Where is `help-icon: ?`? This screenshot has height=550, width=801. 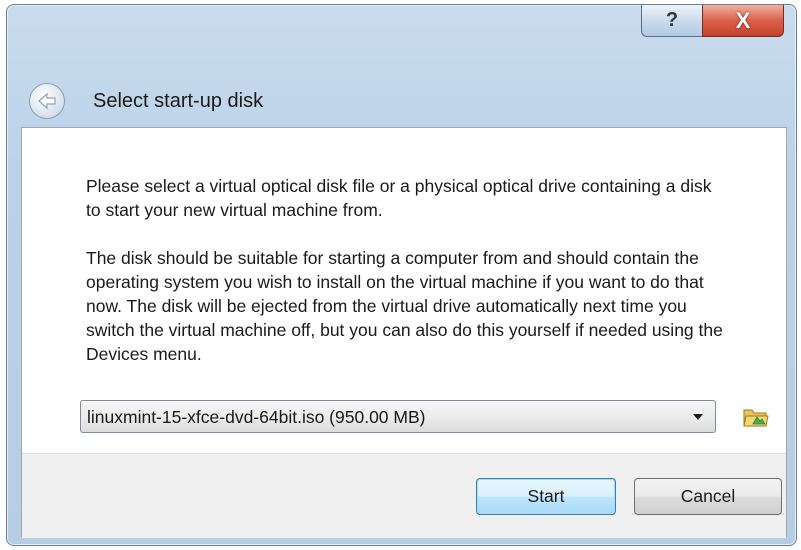 help-icon: ? is located at coordinates (672, 20).